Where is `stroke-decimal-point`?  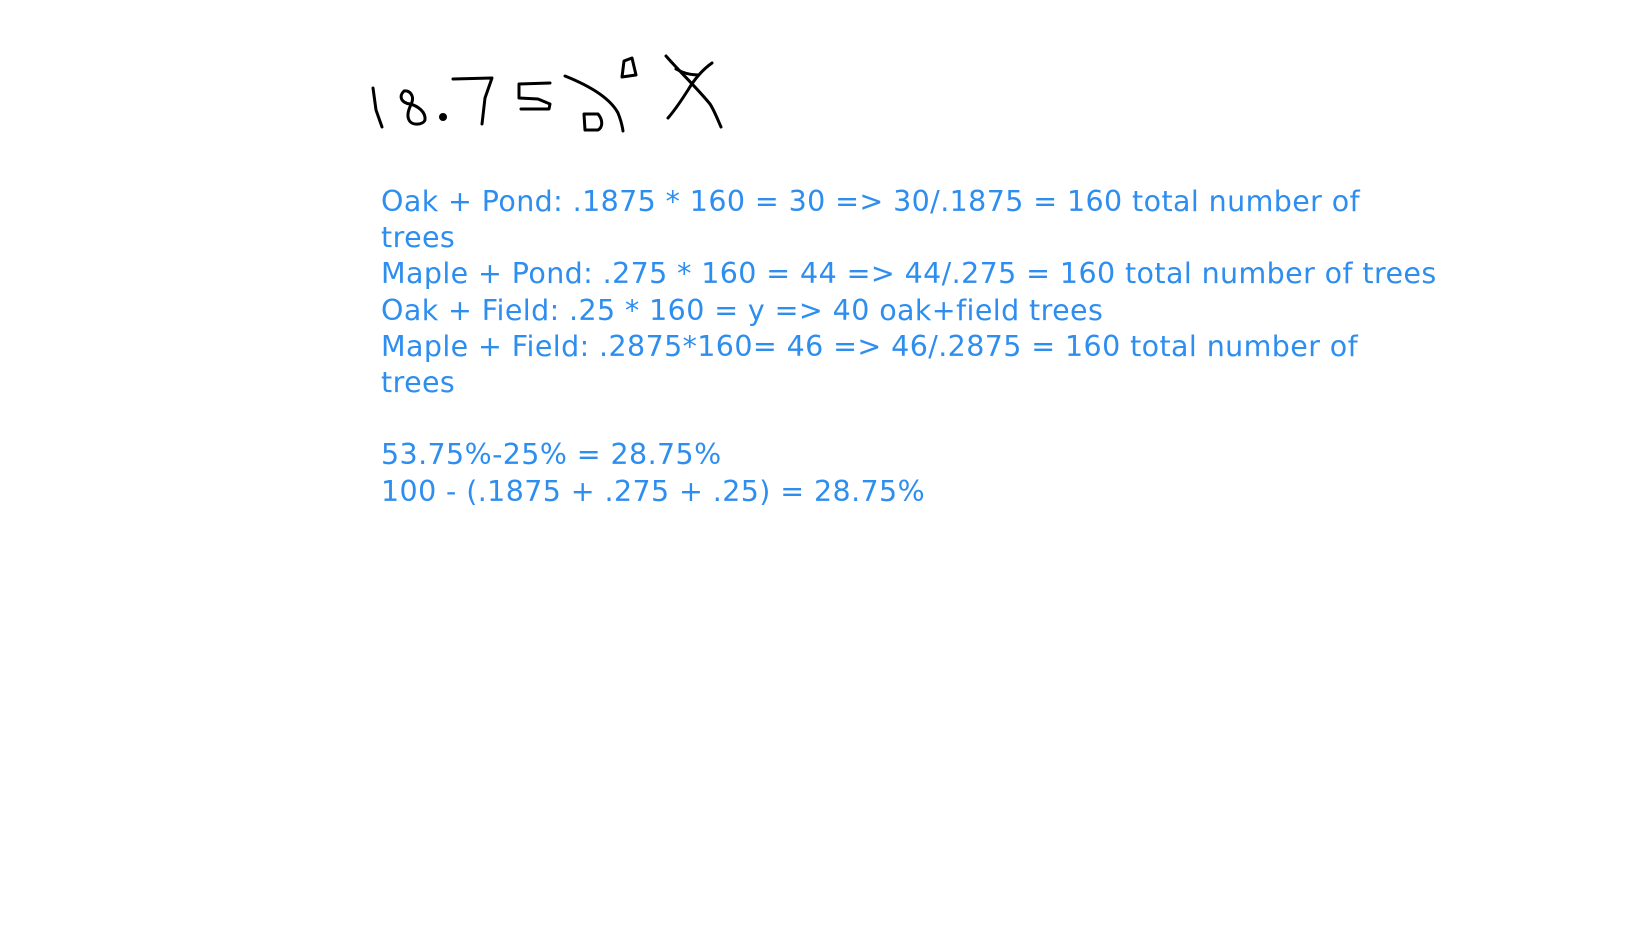 stroke-decimal-point is located at coordinates (443, 117).